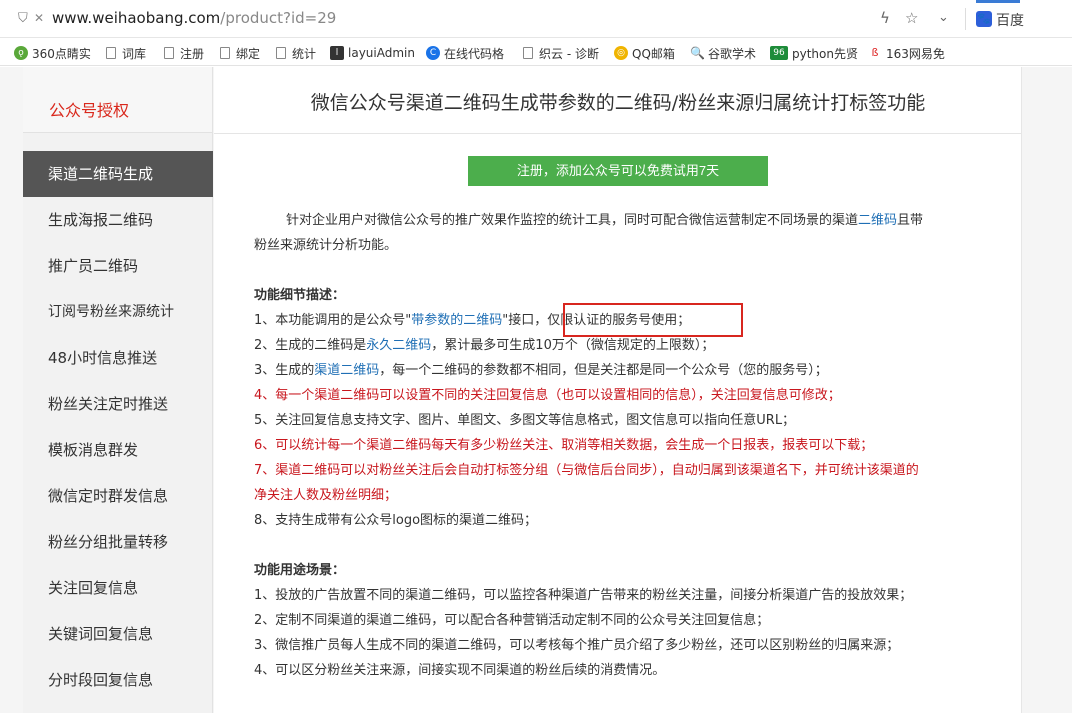  What do you see at coordinates (1010, 21) in the screenshot?
I see `search-engine-label: 百度` at bounding box center [1010, 21].